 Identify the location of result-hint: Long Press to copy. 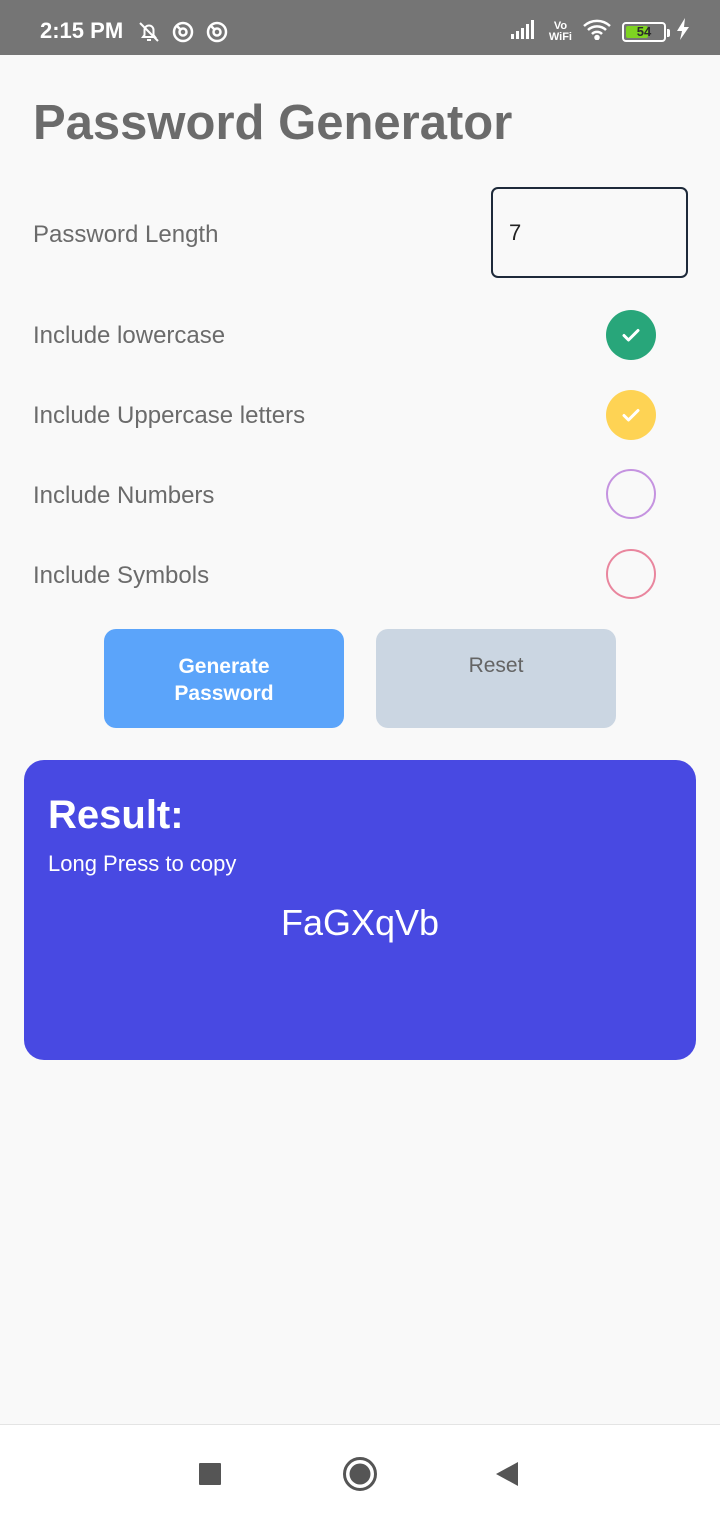
(142, 863).